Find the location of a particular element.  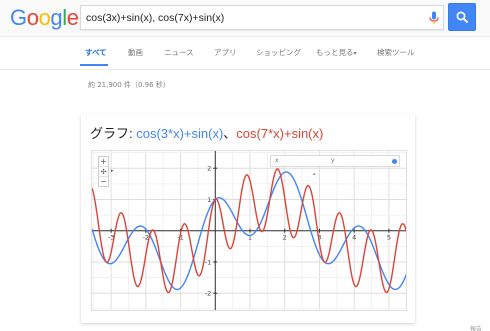

function-2-link: cos(7*x)+sin(x) is located at coordinates (279, 133).